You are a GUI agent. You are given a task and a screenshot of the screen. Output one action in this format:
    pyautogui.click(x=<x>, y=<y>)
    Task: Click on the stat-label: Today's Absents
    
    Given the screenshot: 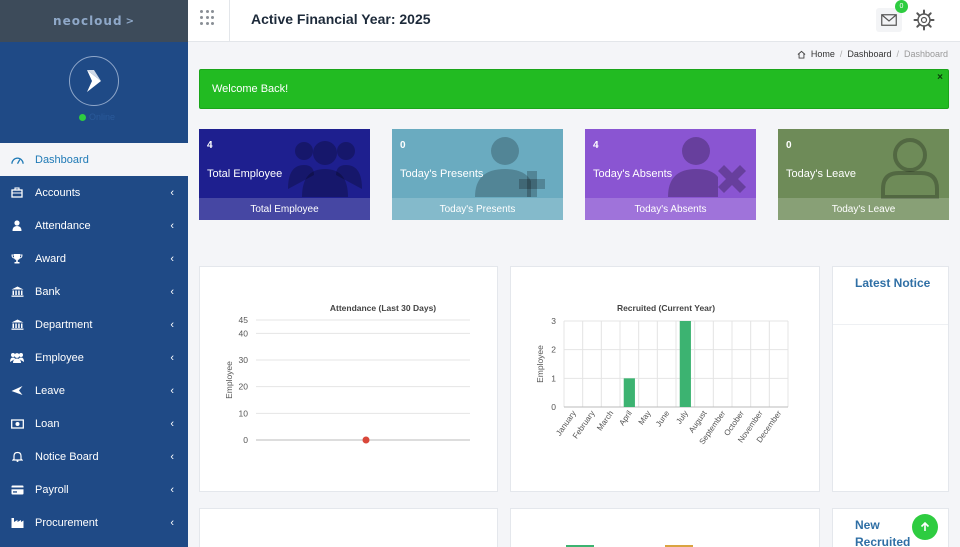 What is the action you would take?
    pyautogui.click(x=633, y=174)
    